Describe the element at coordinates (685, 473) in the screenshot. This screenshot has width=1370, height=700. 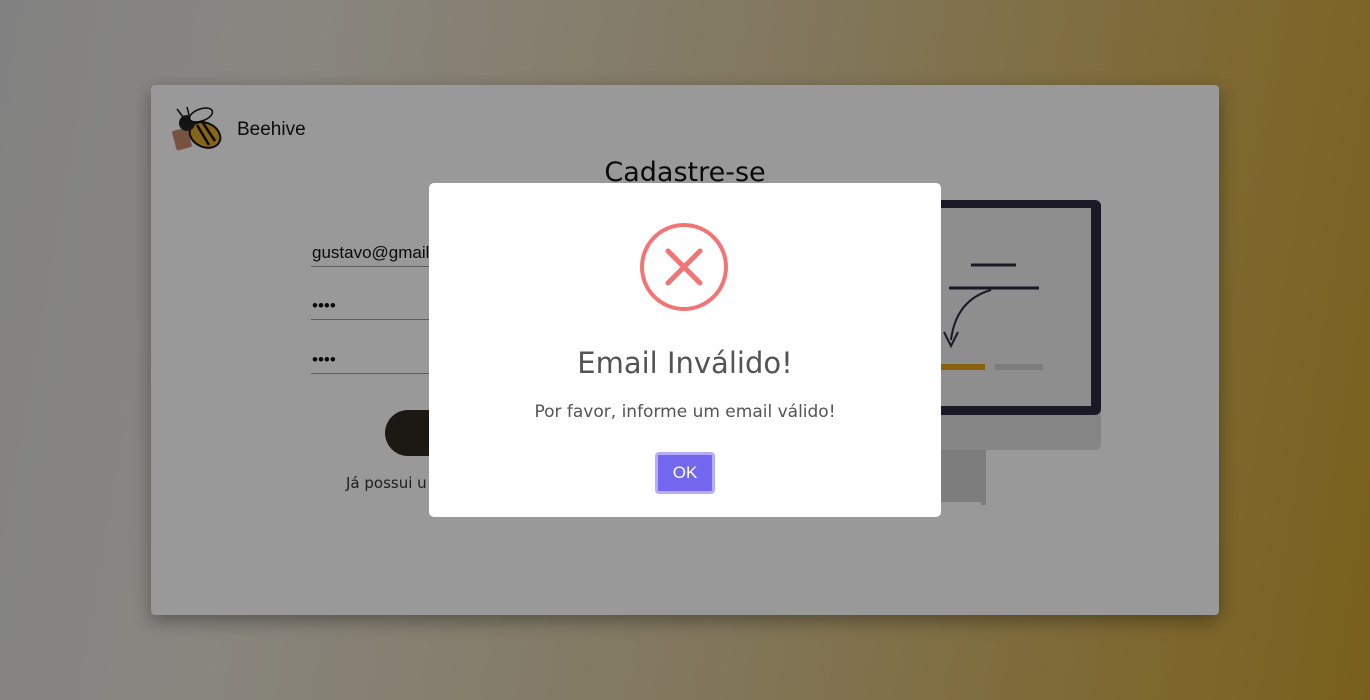
I see `ok-button: OK` at that location.